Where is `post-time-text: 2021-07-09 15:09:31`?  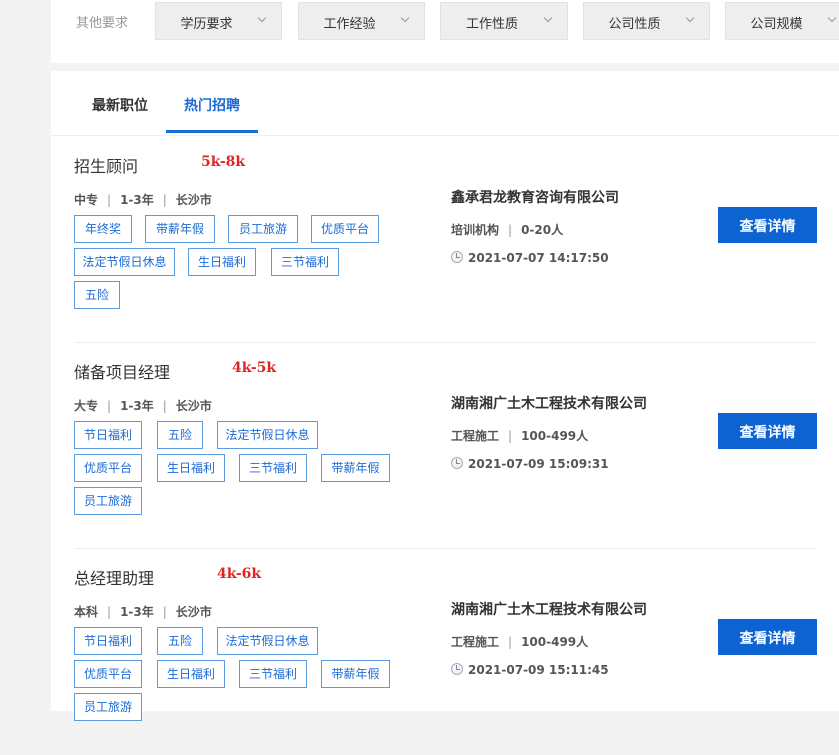 post-time-text: 2021-07-09 15:09:31 is located at coordinates (538, 464).